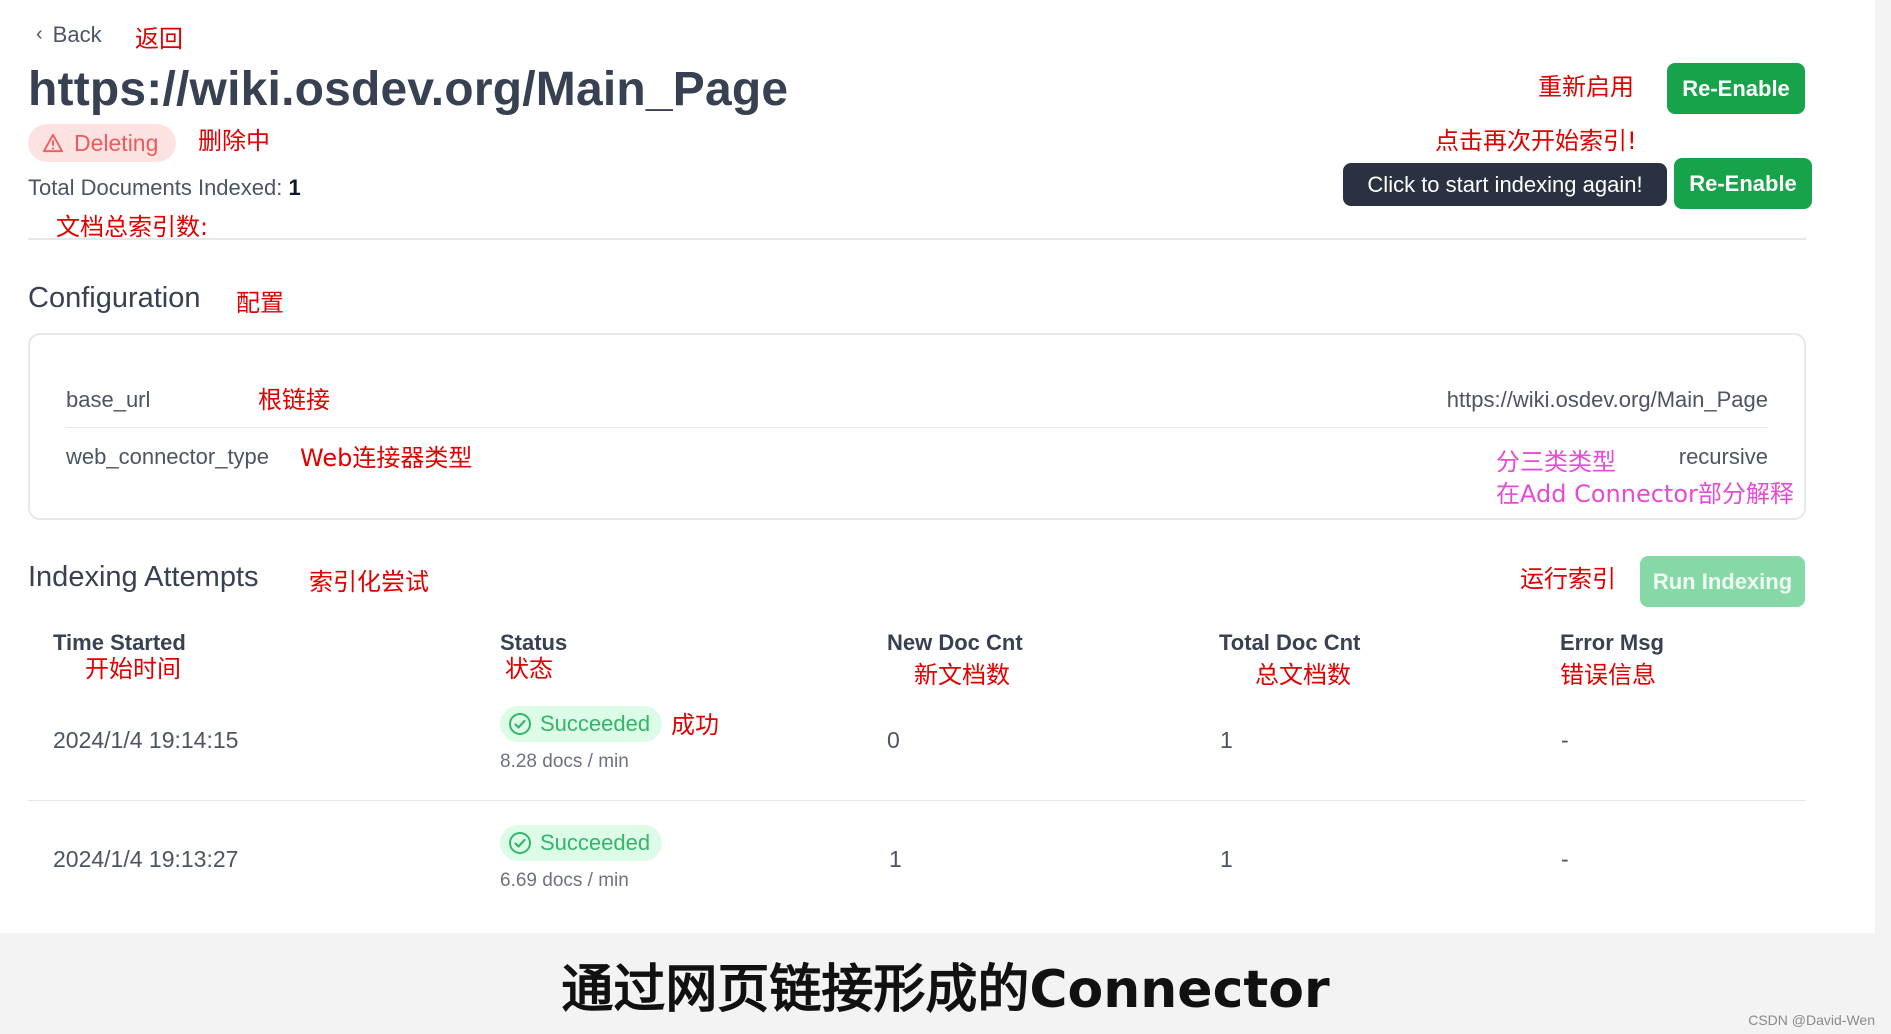 Image resolution: width=1891 pixels, height=1034 pixels. I want to click on row-rate: 8.28 docs / min, so click(564, 761).